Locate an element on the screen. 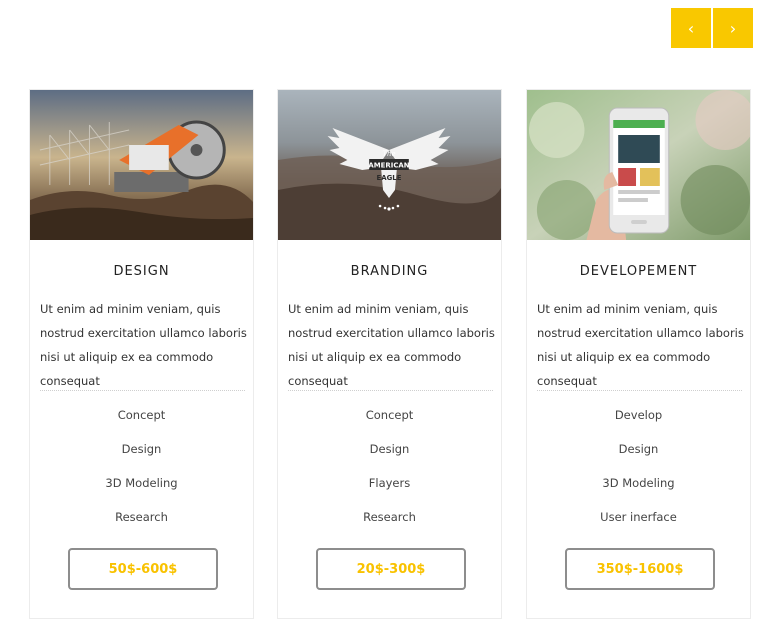  logo-text-american: AMERICAN is located at coordinates (388, 165).